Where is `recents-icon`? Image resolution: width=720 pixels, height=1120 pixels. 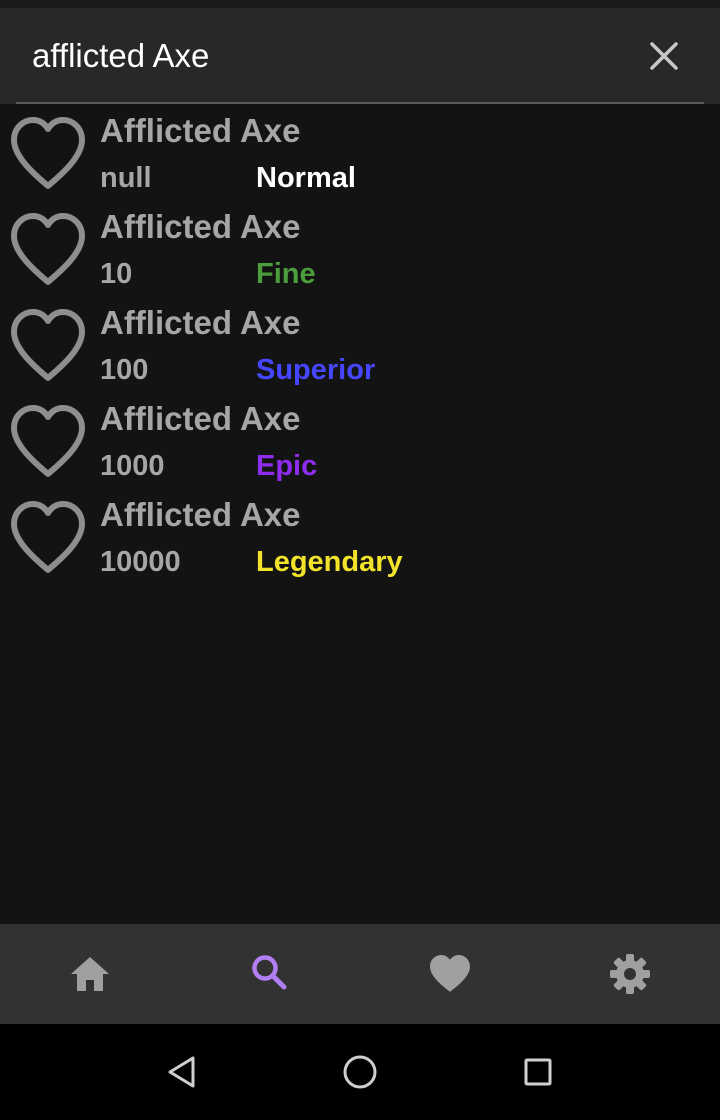
recents-icon is located at coordinates (538, 1072).